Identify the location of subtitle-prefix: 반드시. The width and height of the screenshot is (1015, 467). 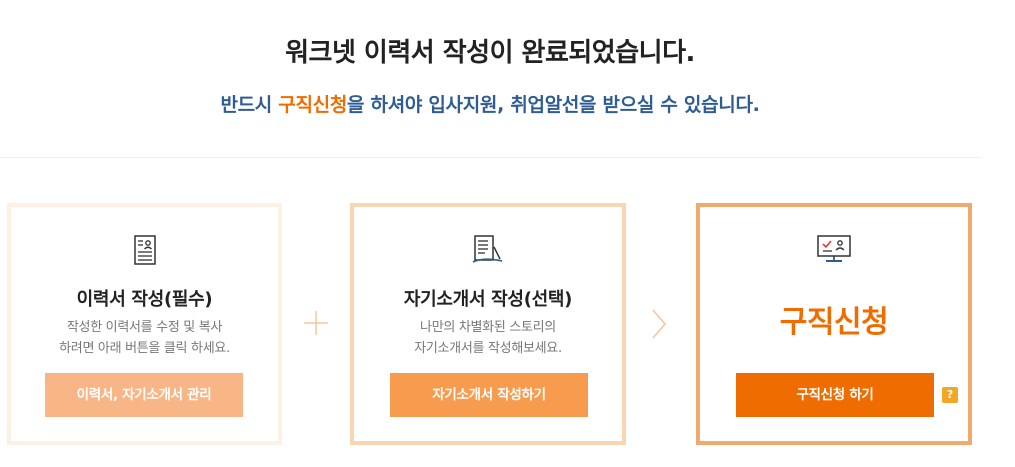
(249, 105).